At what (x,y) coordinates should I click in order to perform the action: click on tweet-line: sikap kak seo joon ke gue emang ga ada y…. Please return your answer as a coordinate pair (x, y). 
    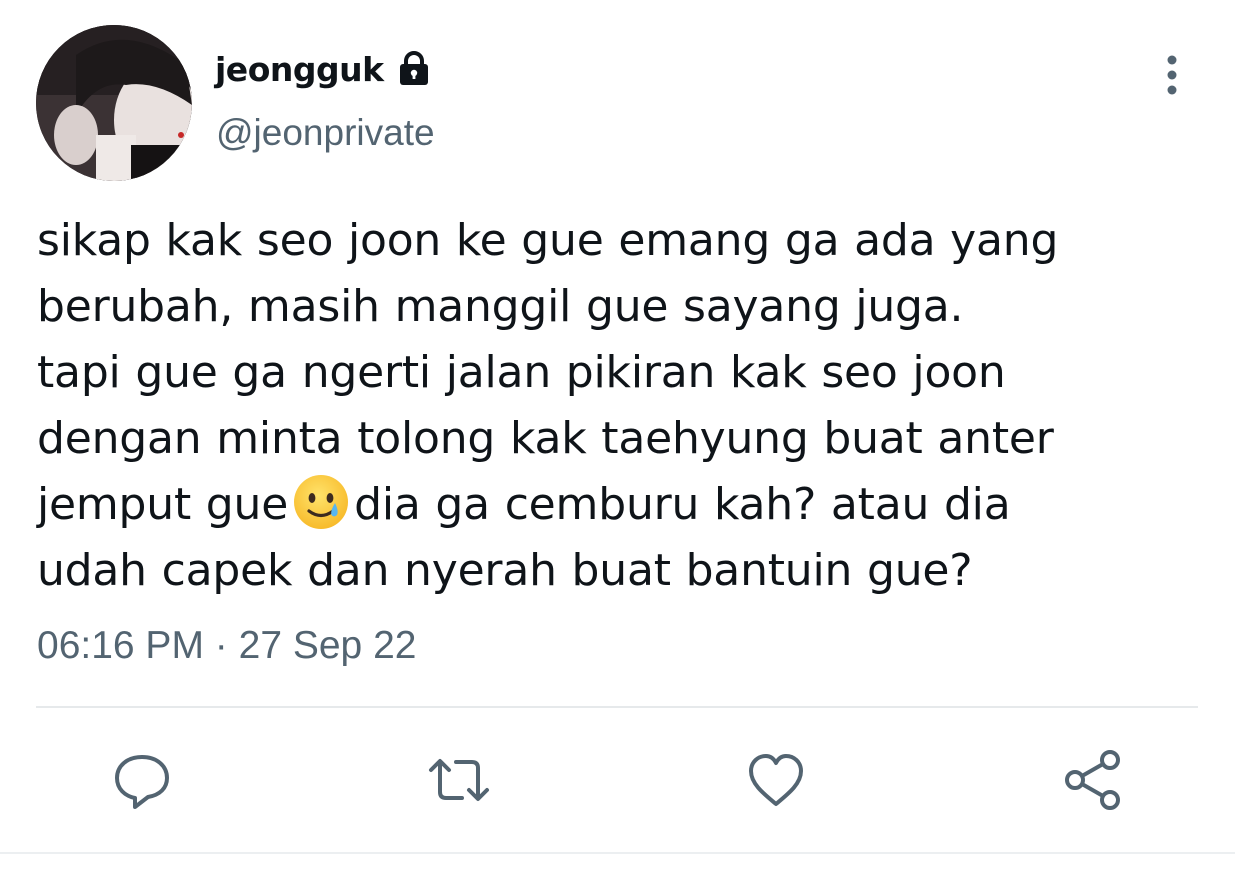
    Looking at the image, I should click on (548, 240).